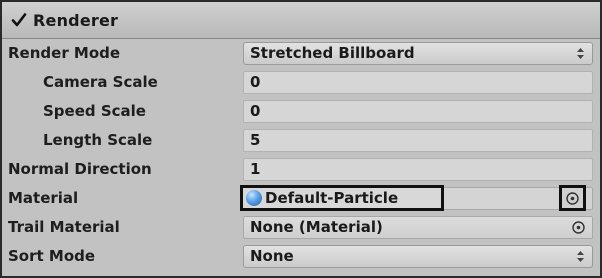 This screenshot has height=278, width=602. What do you see at coordinates (418, 53) in the screenshot?
I see `render-mode-dropdown: Stretched Billboard` at bounding box center [418, 53].